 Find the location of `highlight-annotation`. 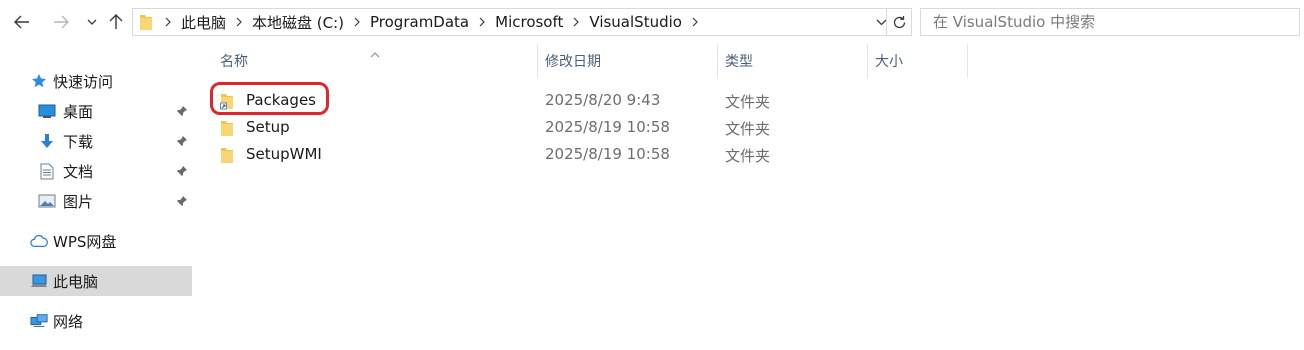

highlight-annotation is located at coordinates (269, 98).